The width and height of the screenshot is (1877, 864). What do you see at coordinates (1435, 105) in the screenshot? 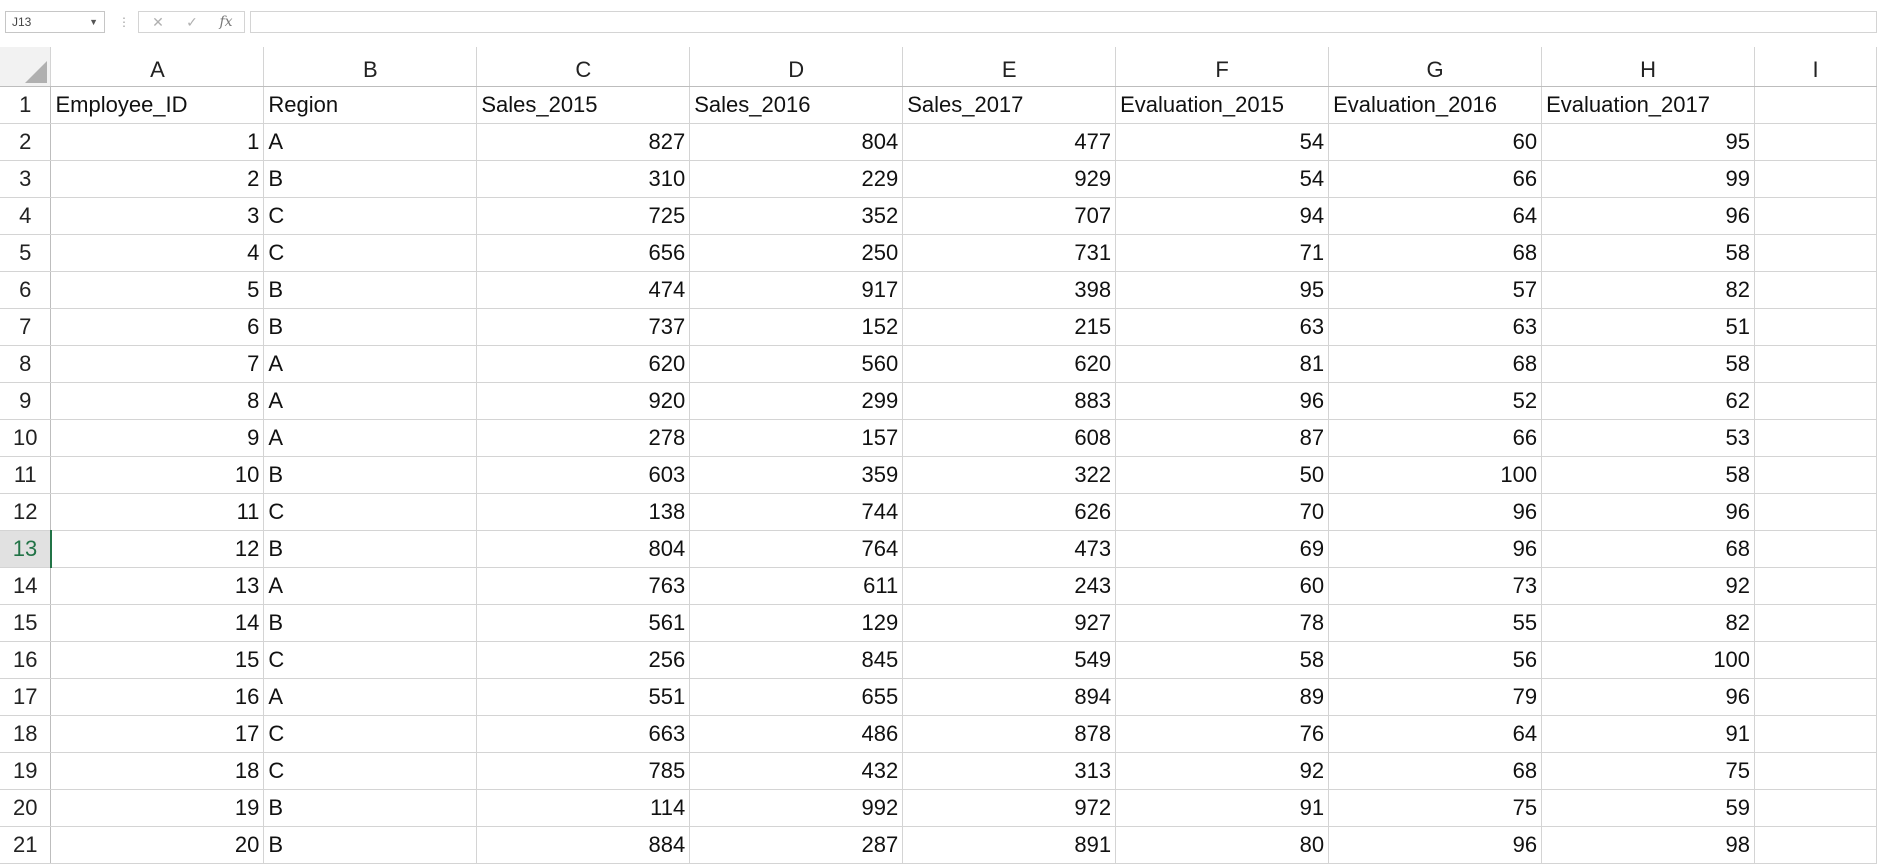
I see `cell-g1: Evaluation_2016` at bounding box center [1435, 105].